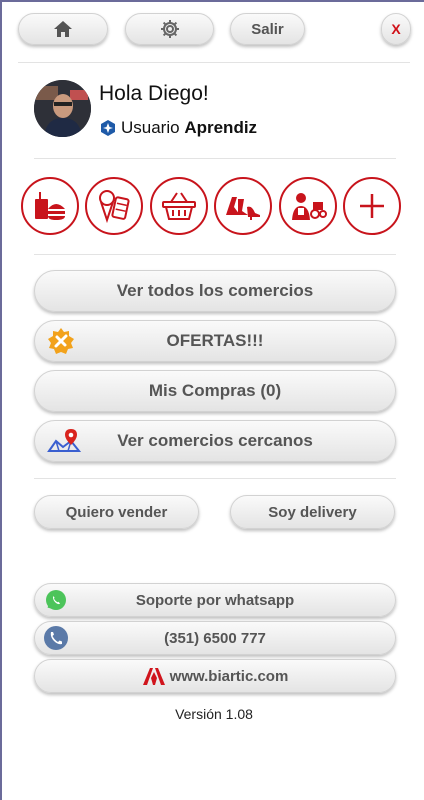  I want to click on user-level: Usuario Aprendiz, so click(178, 128).